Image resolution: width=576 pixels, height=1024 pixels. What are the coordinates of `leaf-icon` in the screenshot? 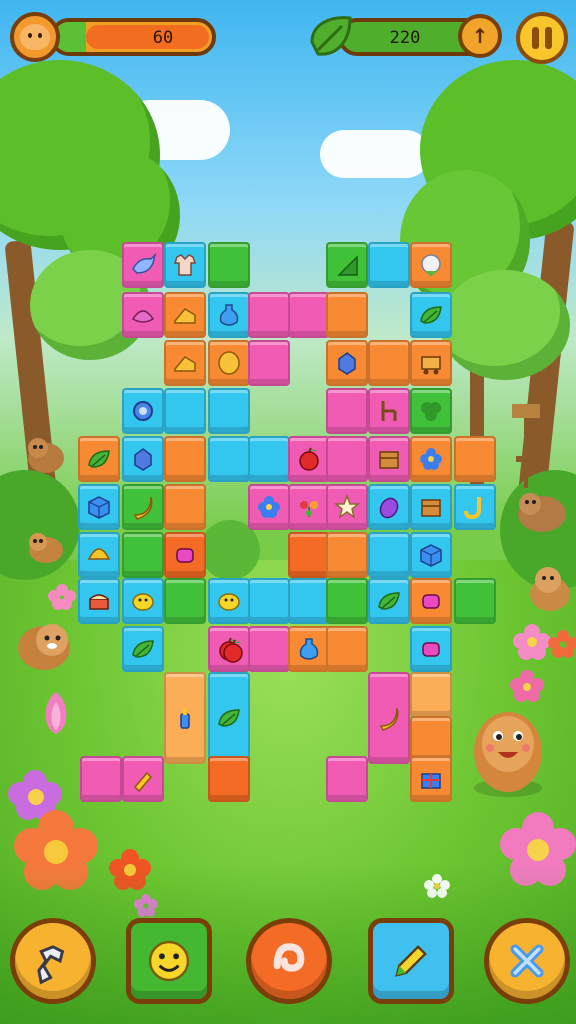 It's located at (99, 459).